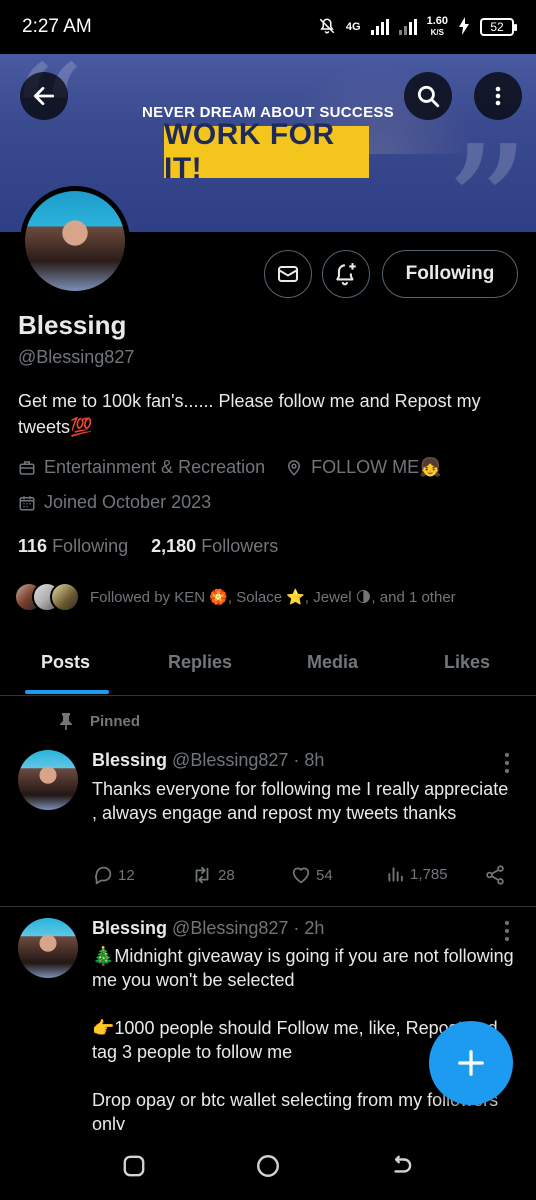 This screenshot has height=1200, width=536. I want to click on following-count-link: 116 Following, so click(73, 546).